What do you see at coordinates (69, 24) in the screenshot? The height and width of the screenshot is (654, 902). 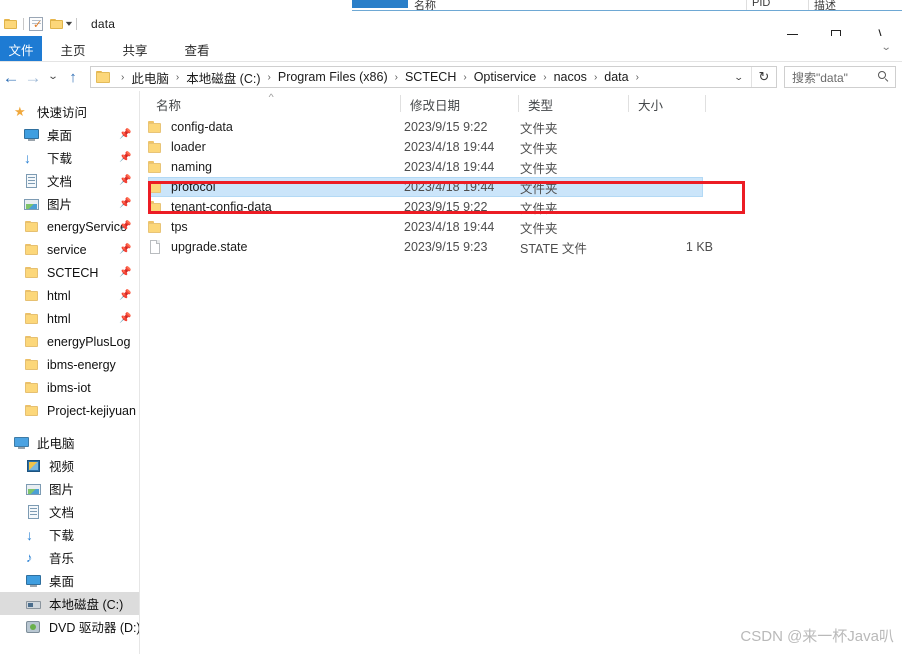 I see `chevron-down-icon: ▾` at bounding box center [69, 24].